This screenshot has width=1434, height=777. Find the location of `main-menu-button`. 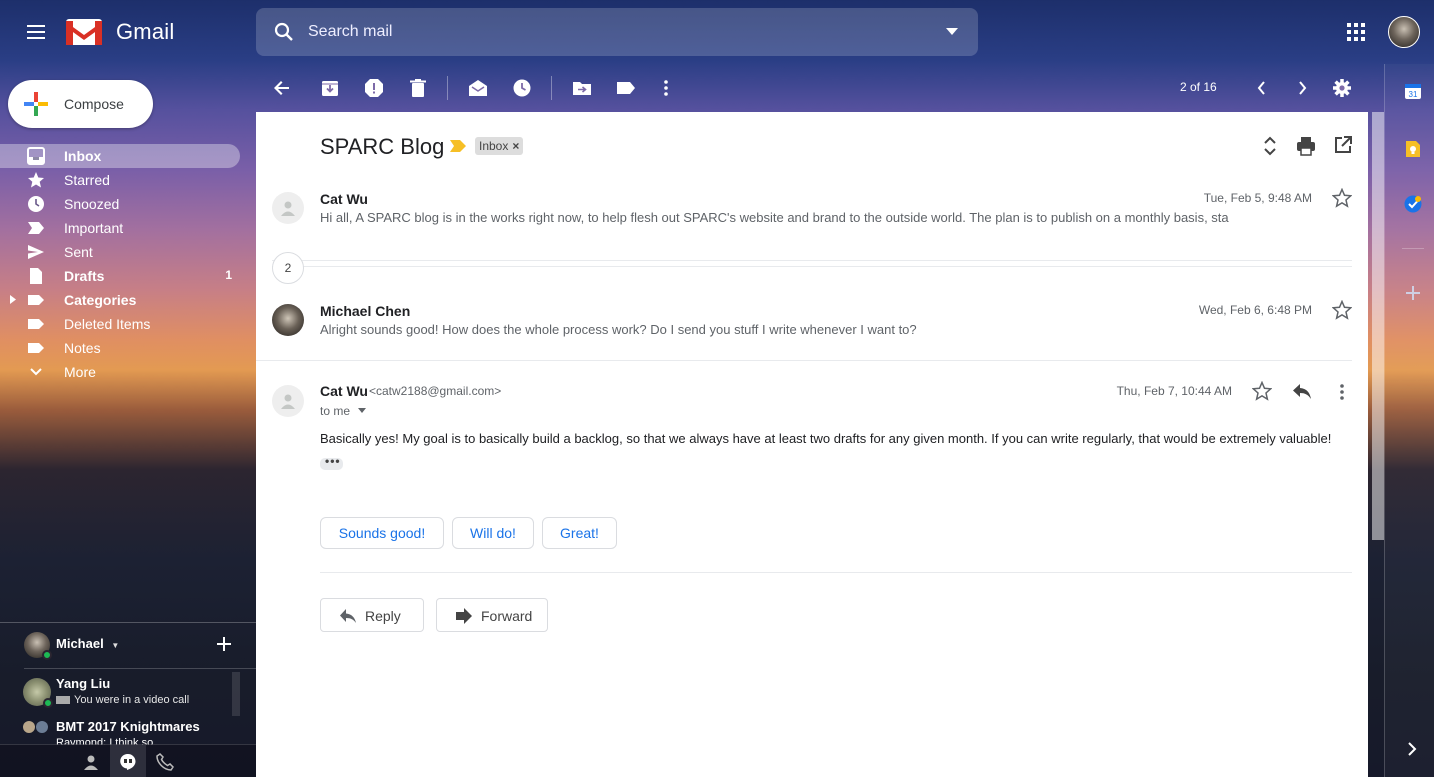

main-menu-button is located at coordinates (36, 32).